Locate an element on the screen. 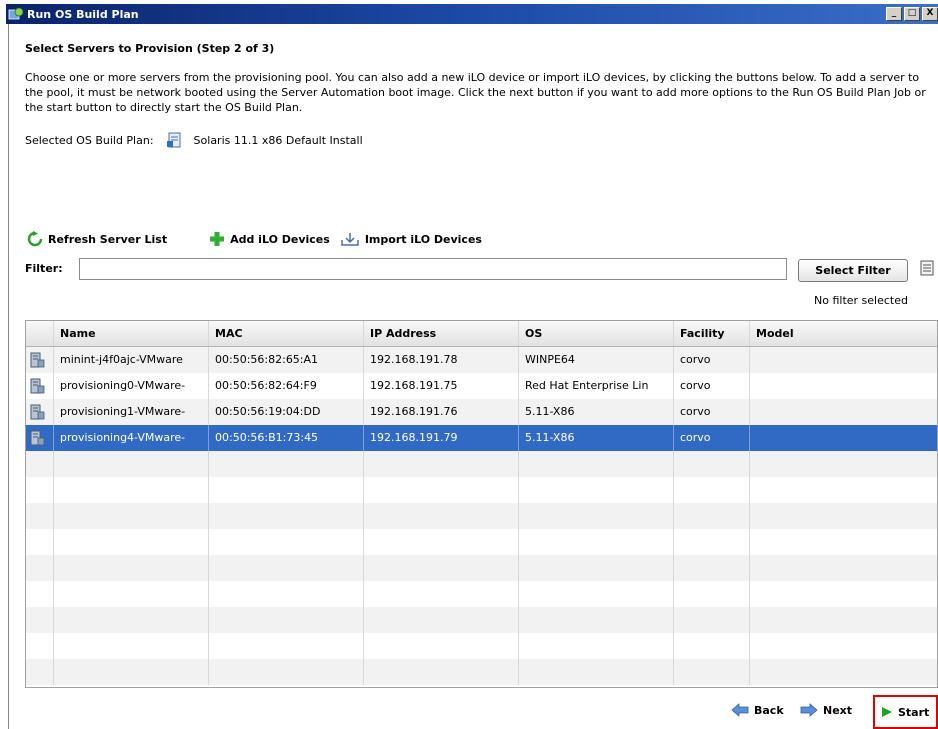 The image size is (938, 729). column-header-os: OS is located at coordinates (596, 333).